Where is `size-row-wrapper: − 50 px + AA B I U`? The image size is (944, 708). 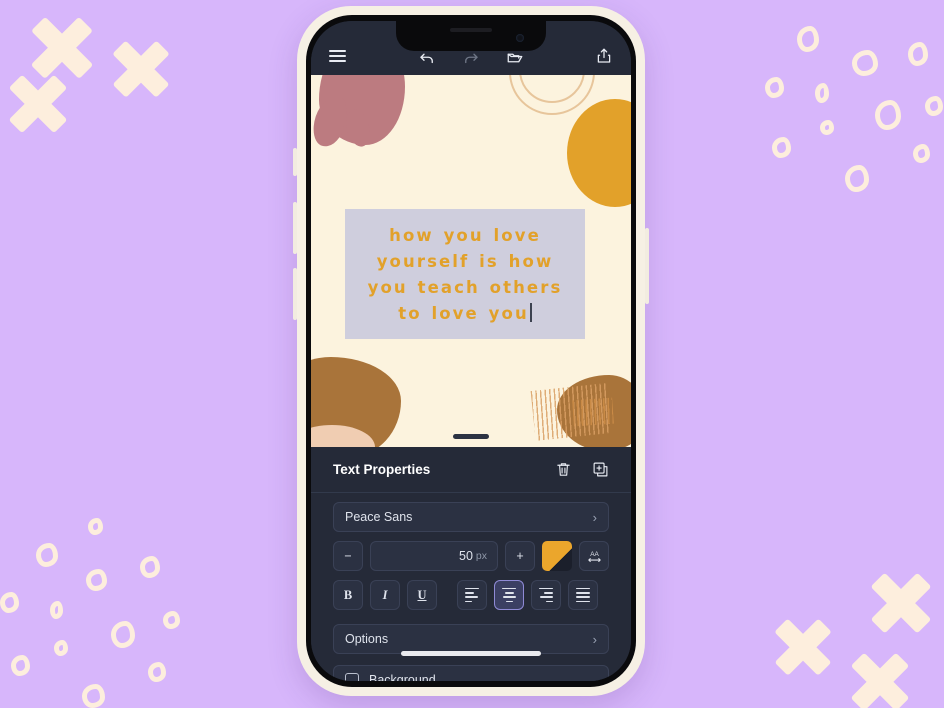 size-row-wrapper: − 50 px + AA B I U is located at coordinates (471, 571).